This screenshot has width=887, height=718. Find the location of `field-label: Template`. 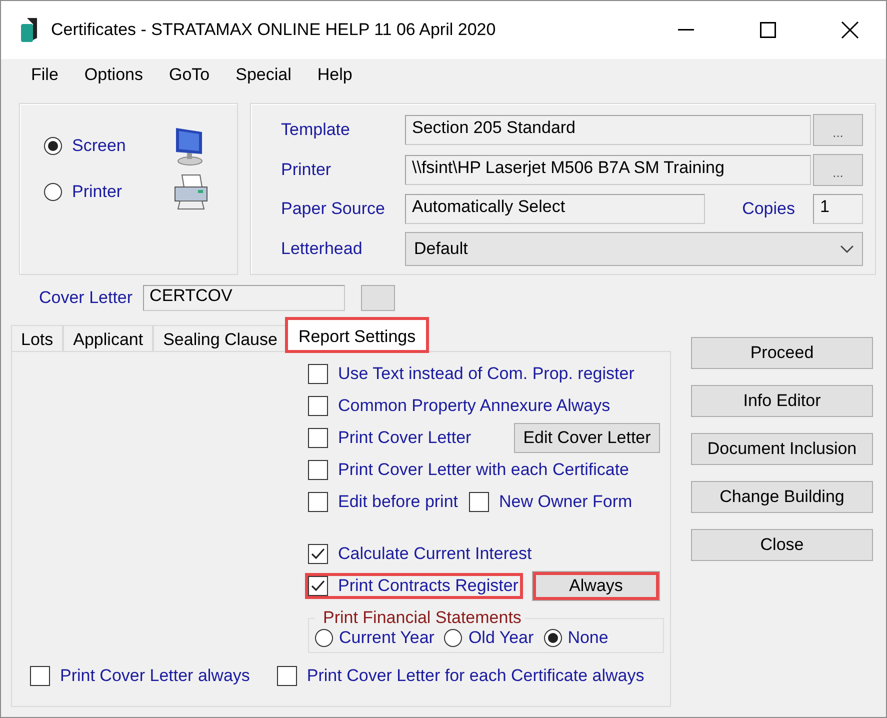

field-label: Template is located at coordinates (316, 130).